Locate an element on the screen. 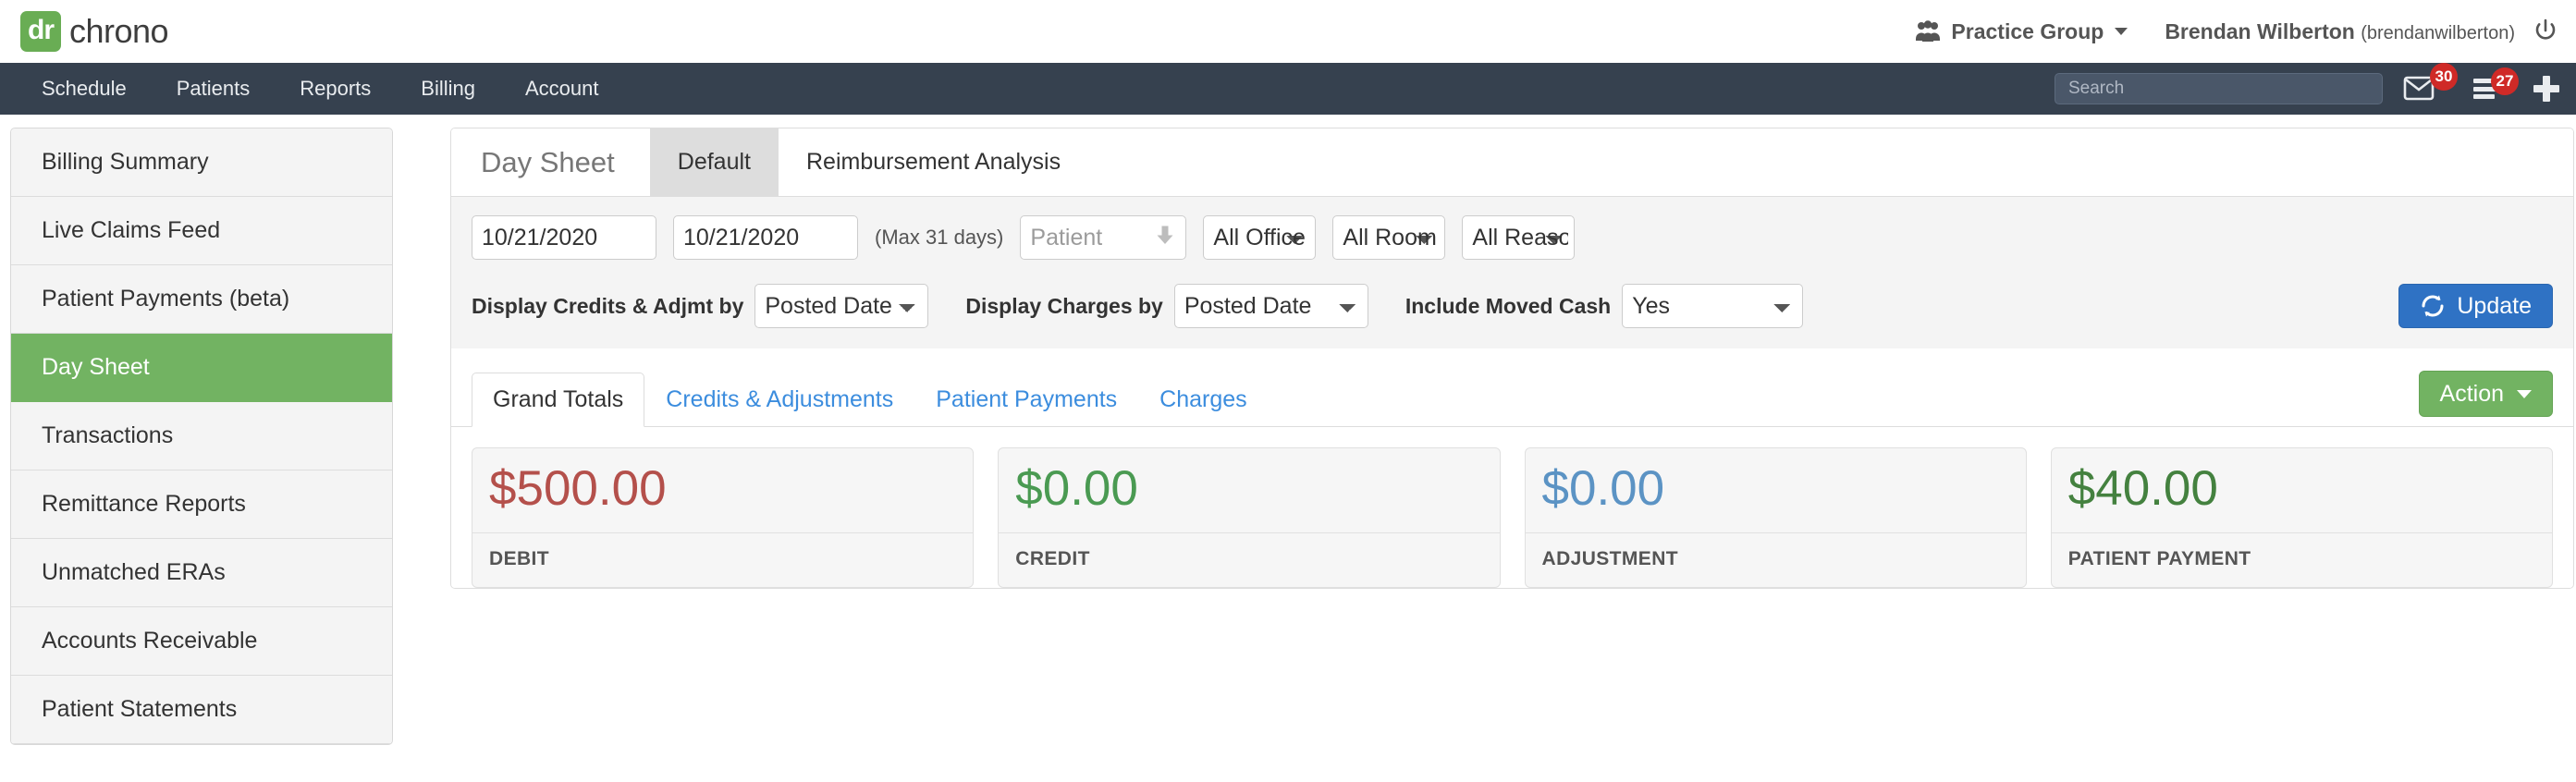 The height and width of the screenshot is (782, 2576). add-new-icon is located at coordinates (2546, 89).